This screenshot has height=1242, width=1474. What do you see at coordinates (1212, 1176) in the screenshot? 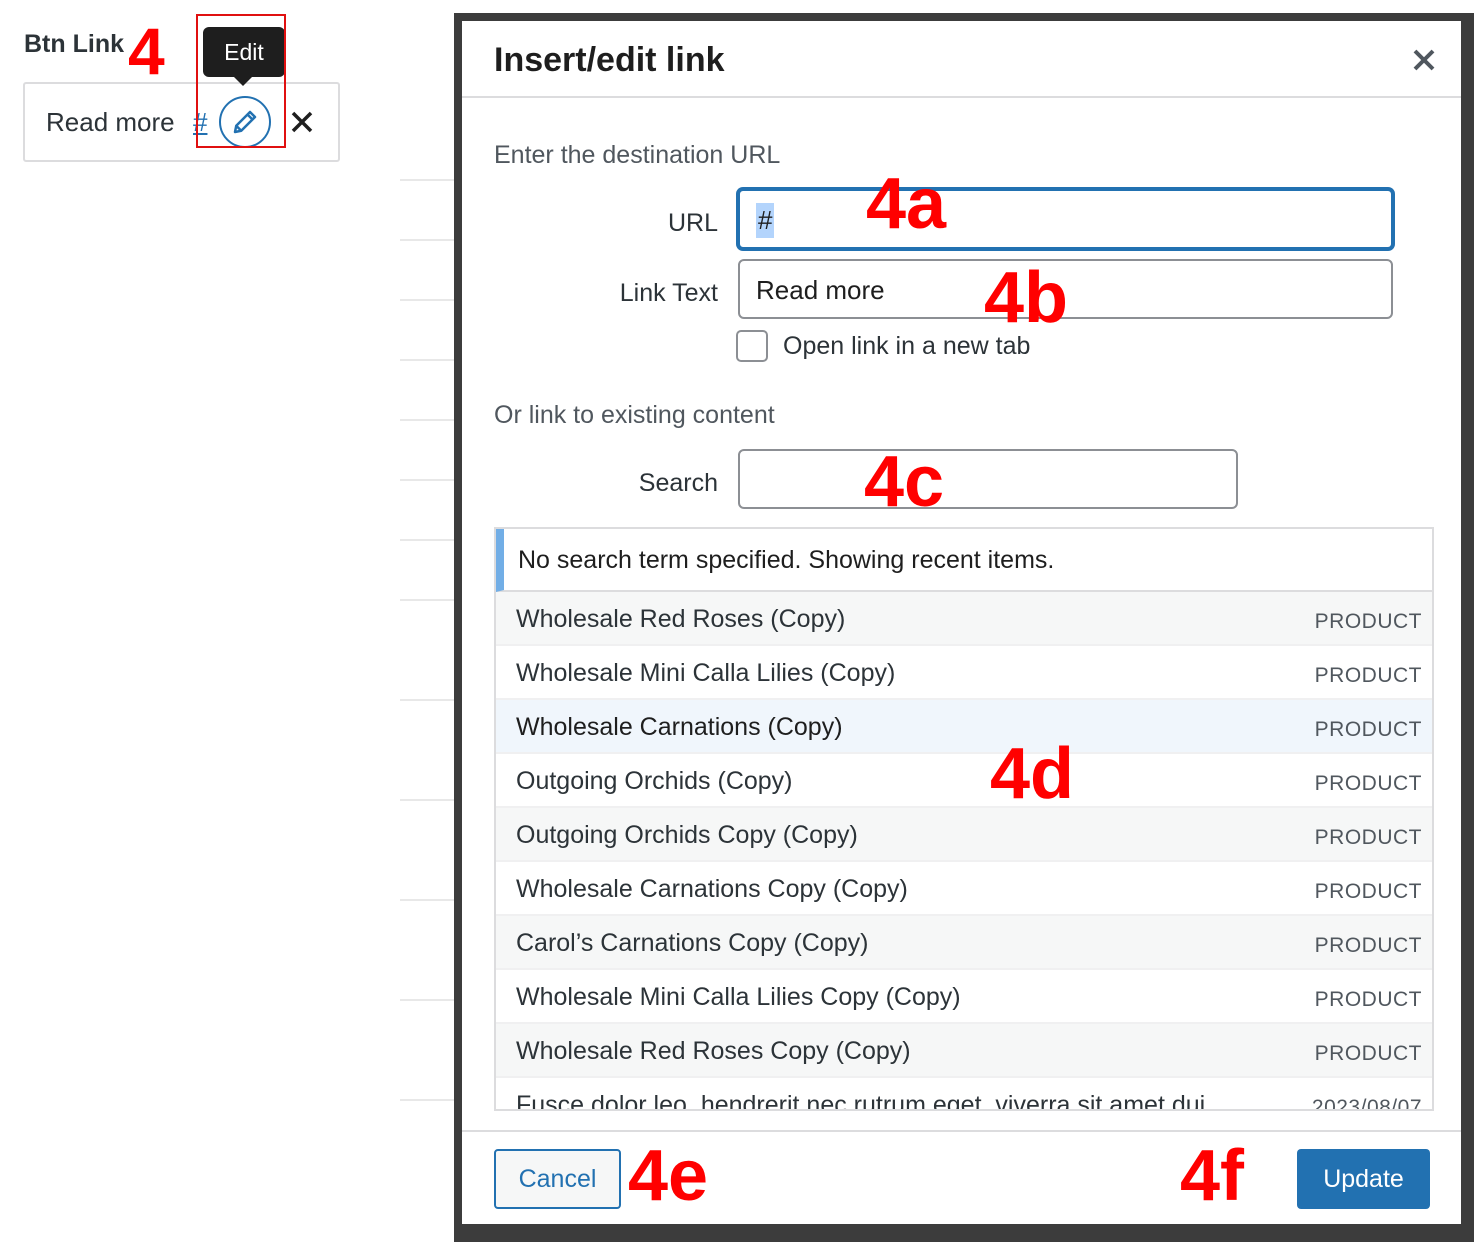
I see `annotation-4f: 4f` at bounding box center [1212, 1176].